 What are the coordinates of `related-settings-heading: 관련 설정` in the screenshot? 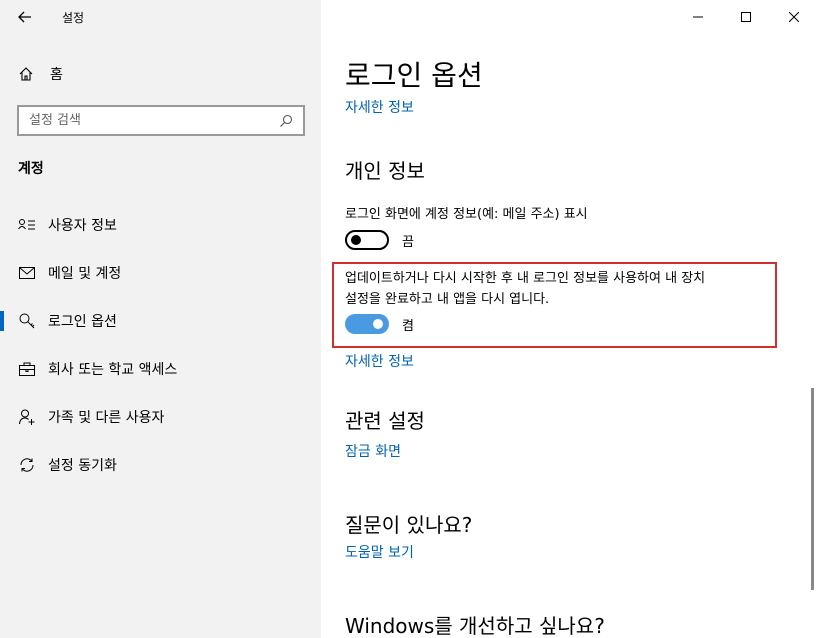 It's located at (385, 421).